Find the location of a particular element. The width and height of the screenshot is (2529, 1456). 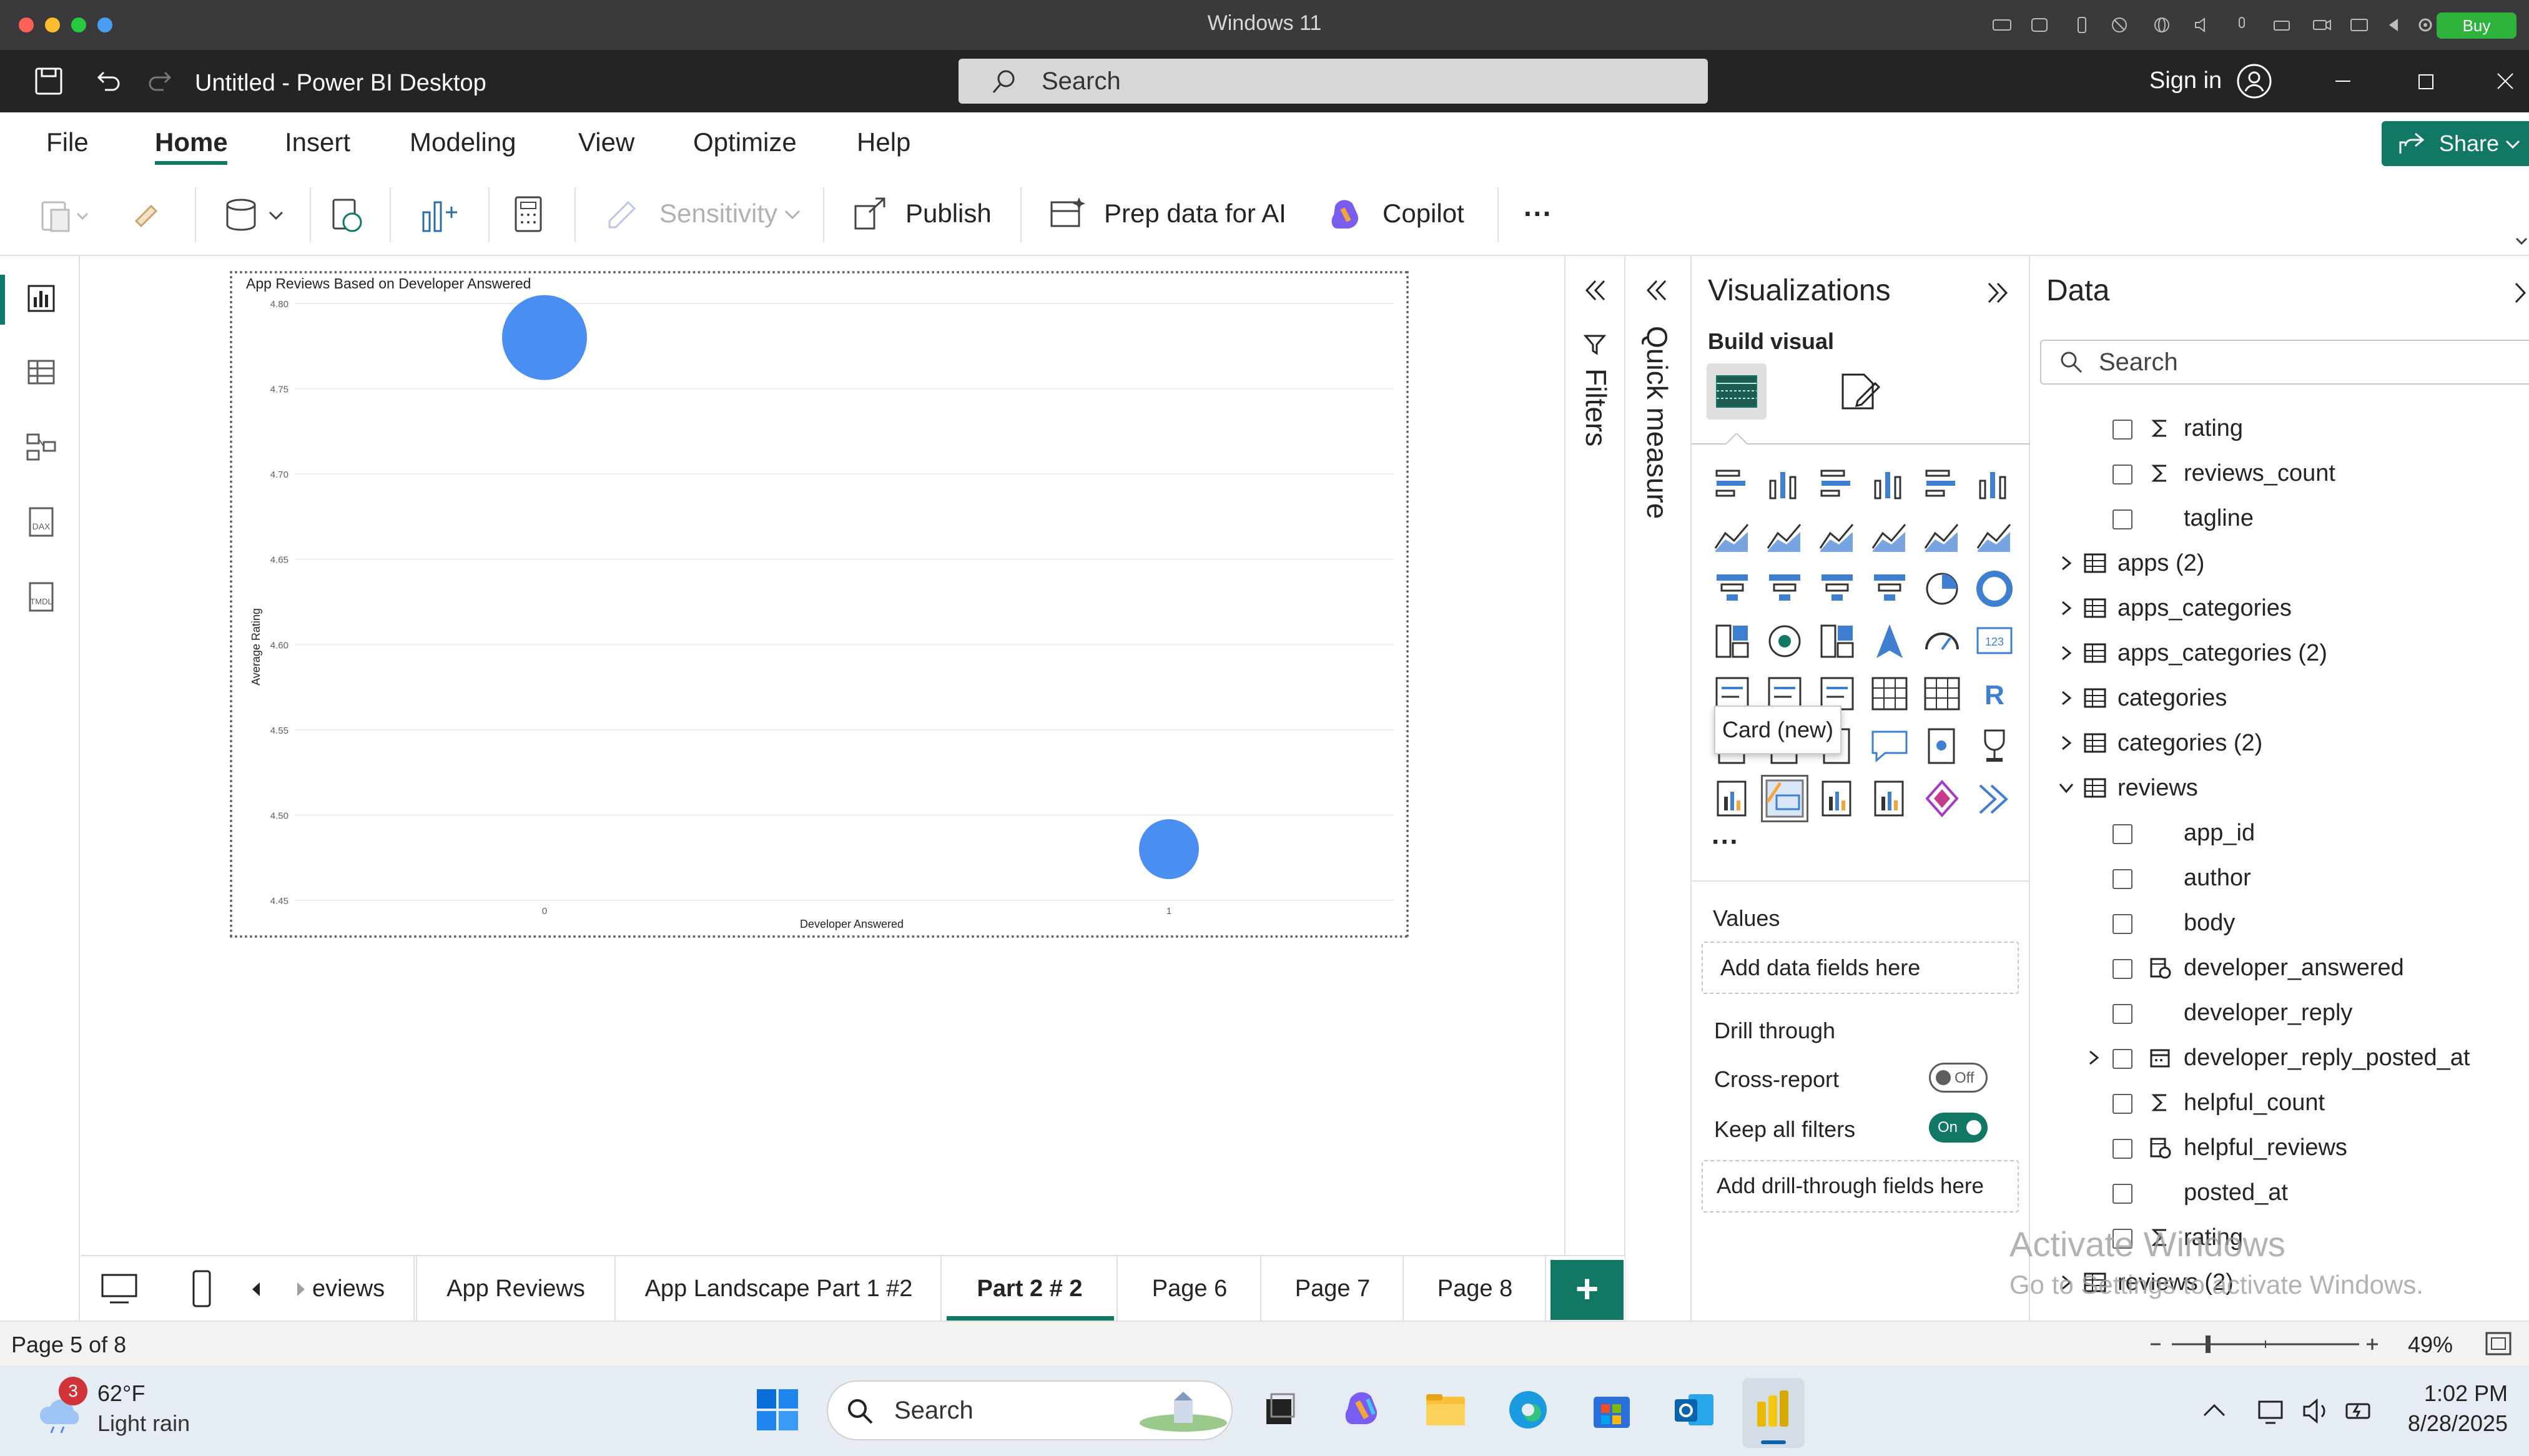

edge-browser-icon is located at coordinates (1528, 1409).